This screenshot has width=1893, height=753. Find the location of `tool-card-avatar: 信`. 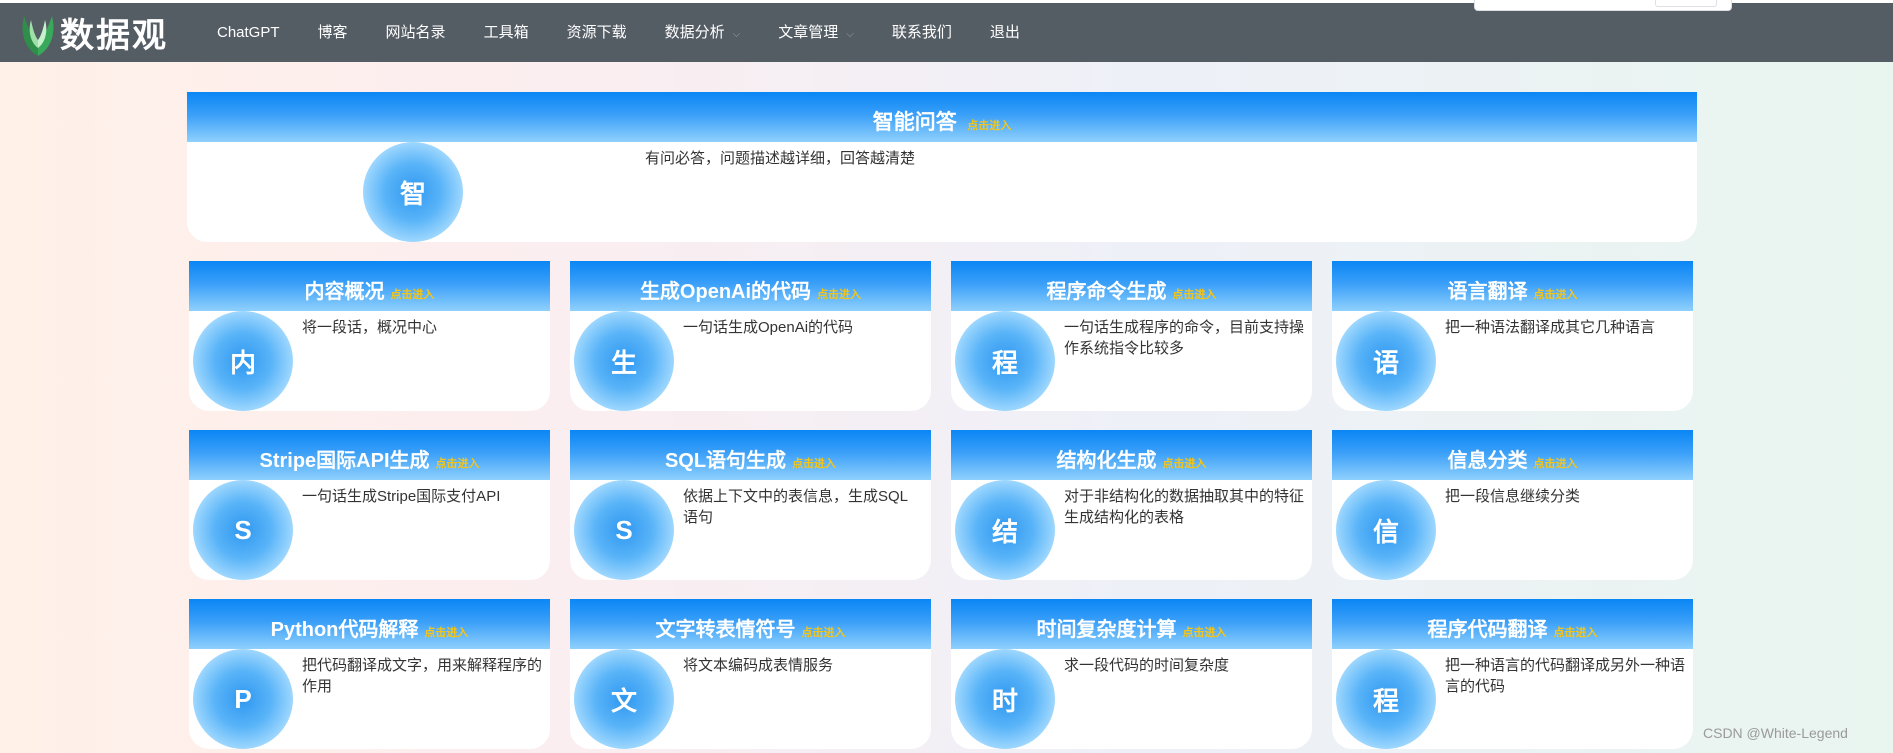

tool-card-avatar: 信 is located at coordinates (1386, 530).